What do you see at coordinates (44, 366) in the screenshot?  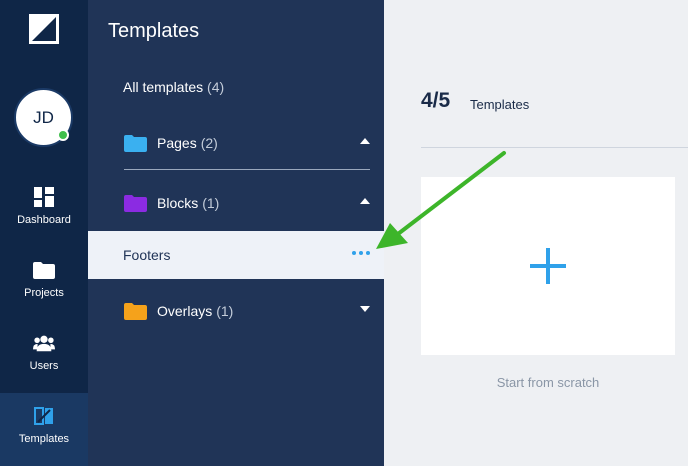 I see `nav-users-label: Users` at bounding box center [44, 366].